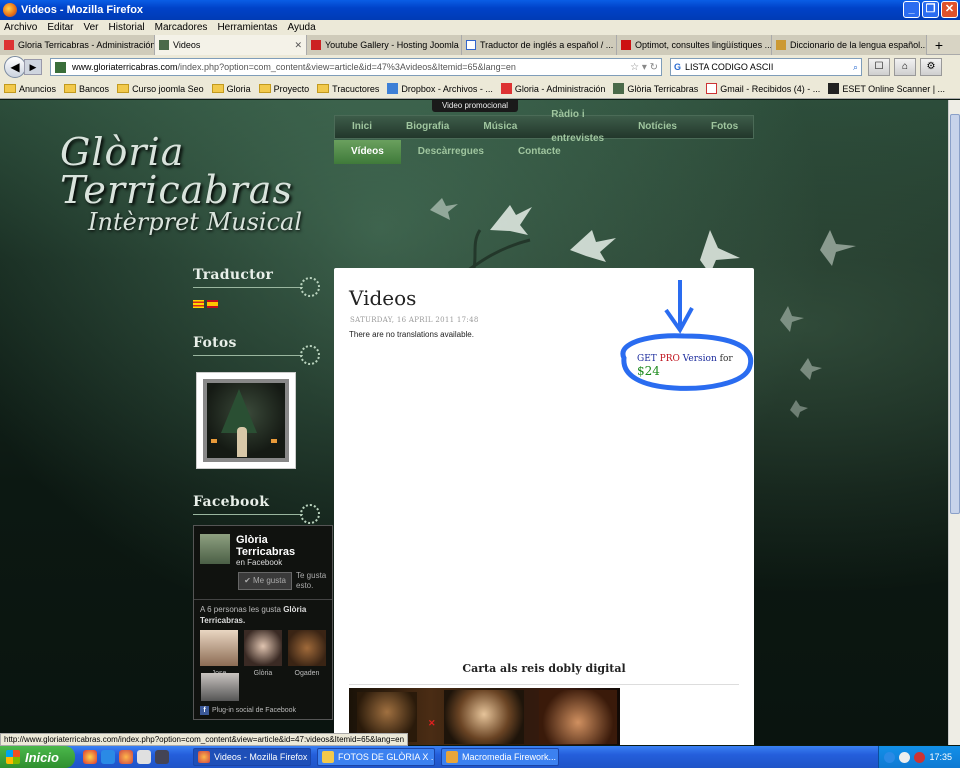 The width and height of the screenshot is (960, 768). I want to click on page-scrollbar, so click(954, 422).